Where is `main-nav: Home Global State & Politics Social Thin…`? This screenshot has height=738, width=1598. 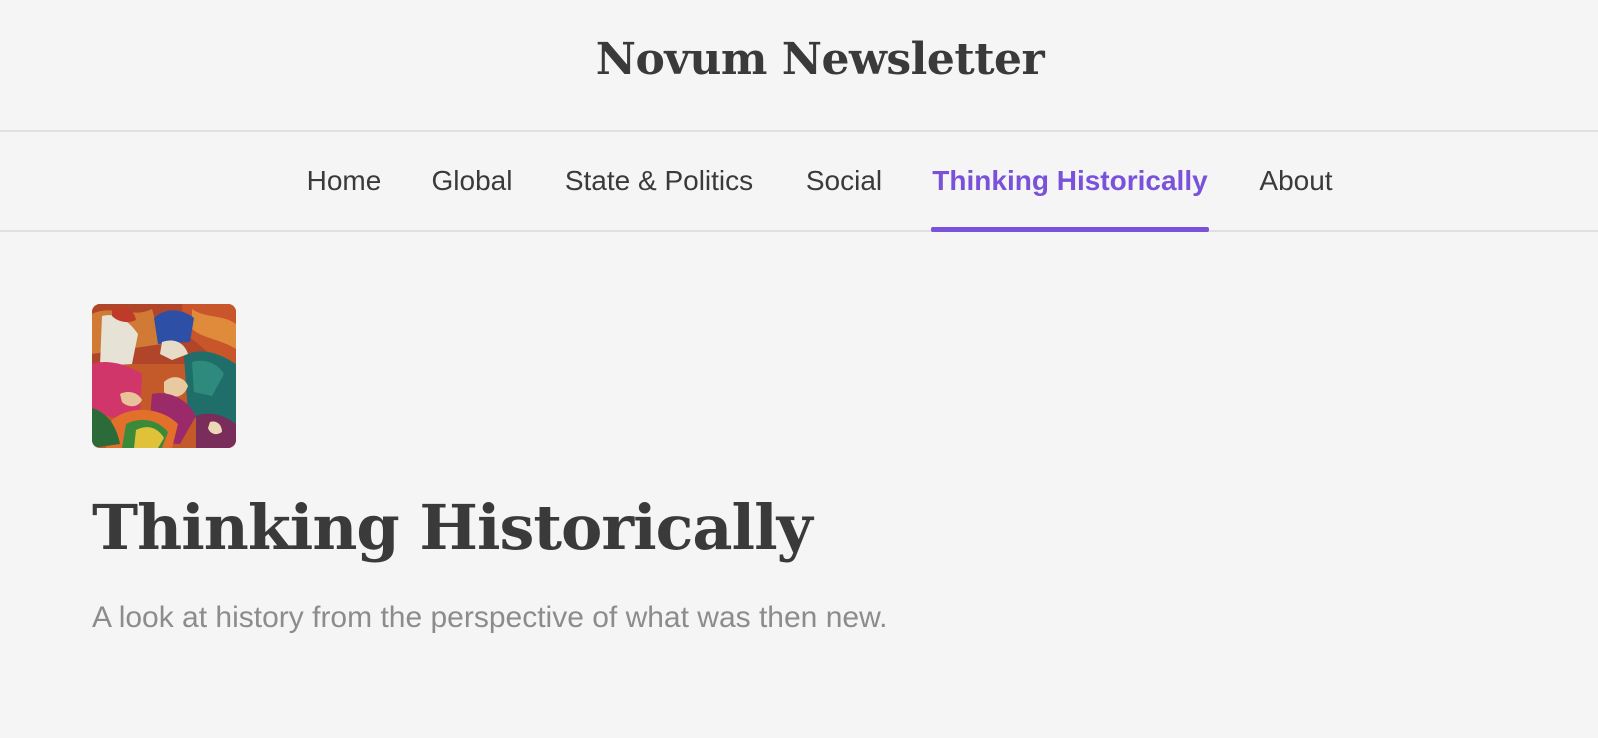
main-nav: Home Global State & Politics Social Thin… is located at coordinates (799, 182).